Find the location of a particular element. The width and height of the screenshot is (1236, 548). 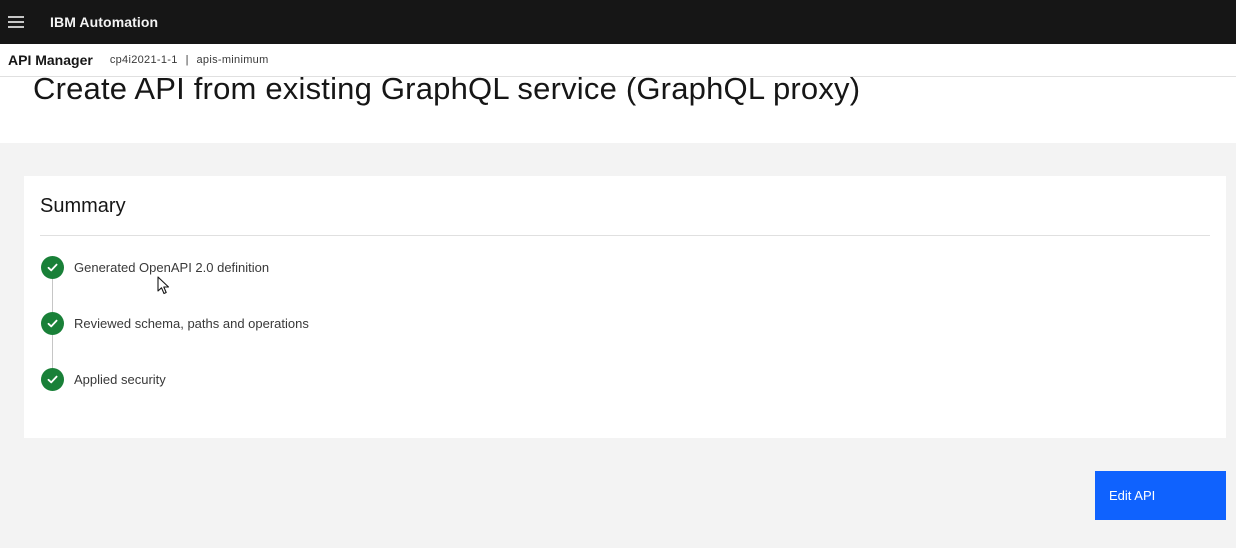

mouse-pointer-icon is located at coordinates (164, 288).